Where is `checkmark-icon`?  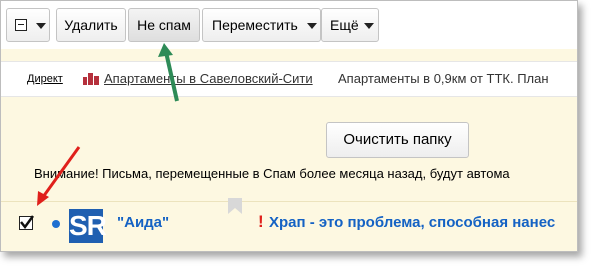 checkmark-icon is located at coordinates (27, 222).